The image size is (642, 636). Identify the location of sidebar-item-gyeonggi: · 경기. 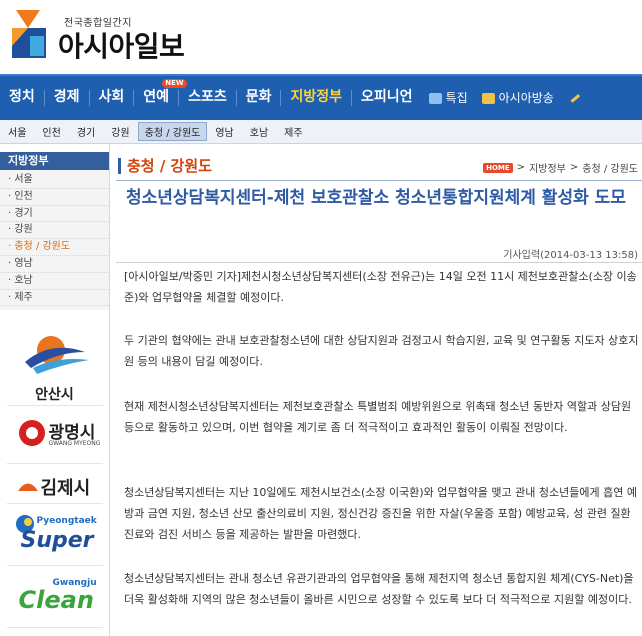
(54, 214).